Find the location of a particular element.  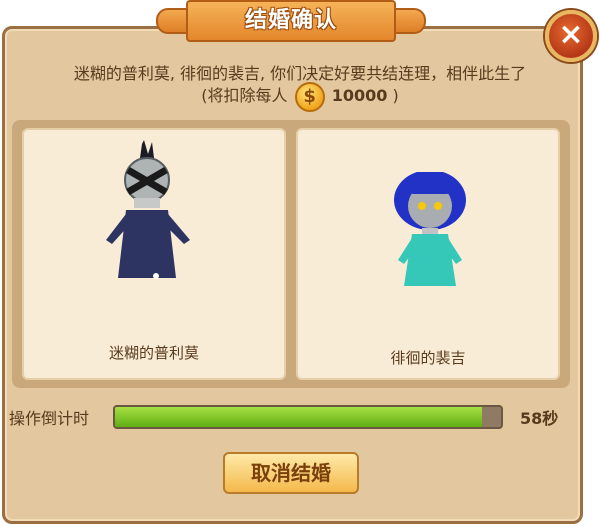

cost-suffix: ) is located at coordinates (395, 95).